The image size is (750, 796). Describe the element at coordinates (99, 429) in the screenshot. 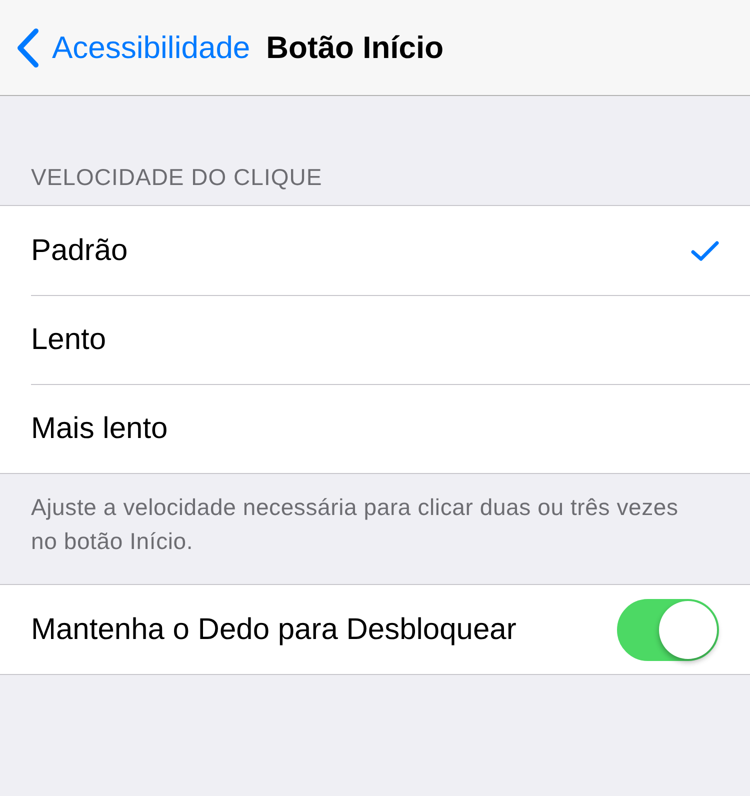

I see `option-item: Mais lento` at that location.